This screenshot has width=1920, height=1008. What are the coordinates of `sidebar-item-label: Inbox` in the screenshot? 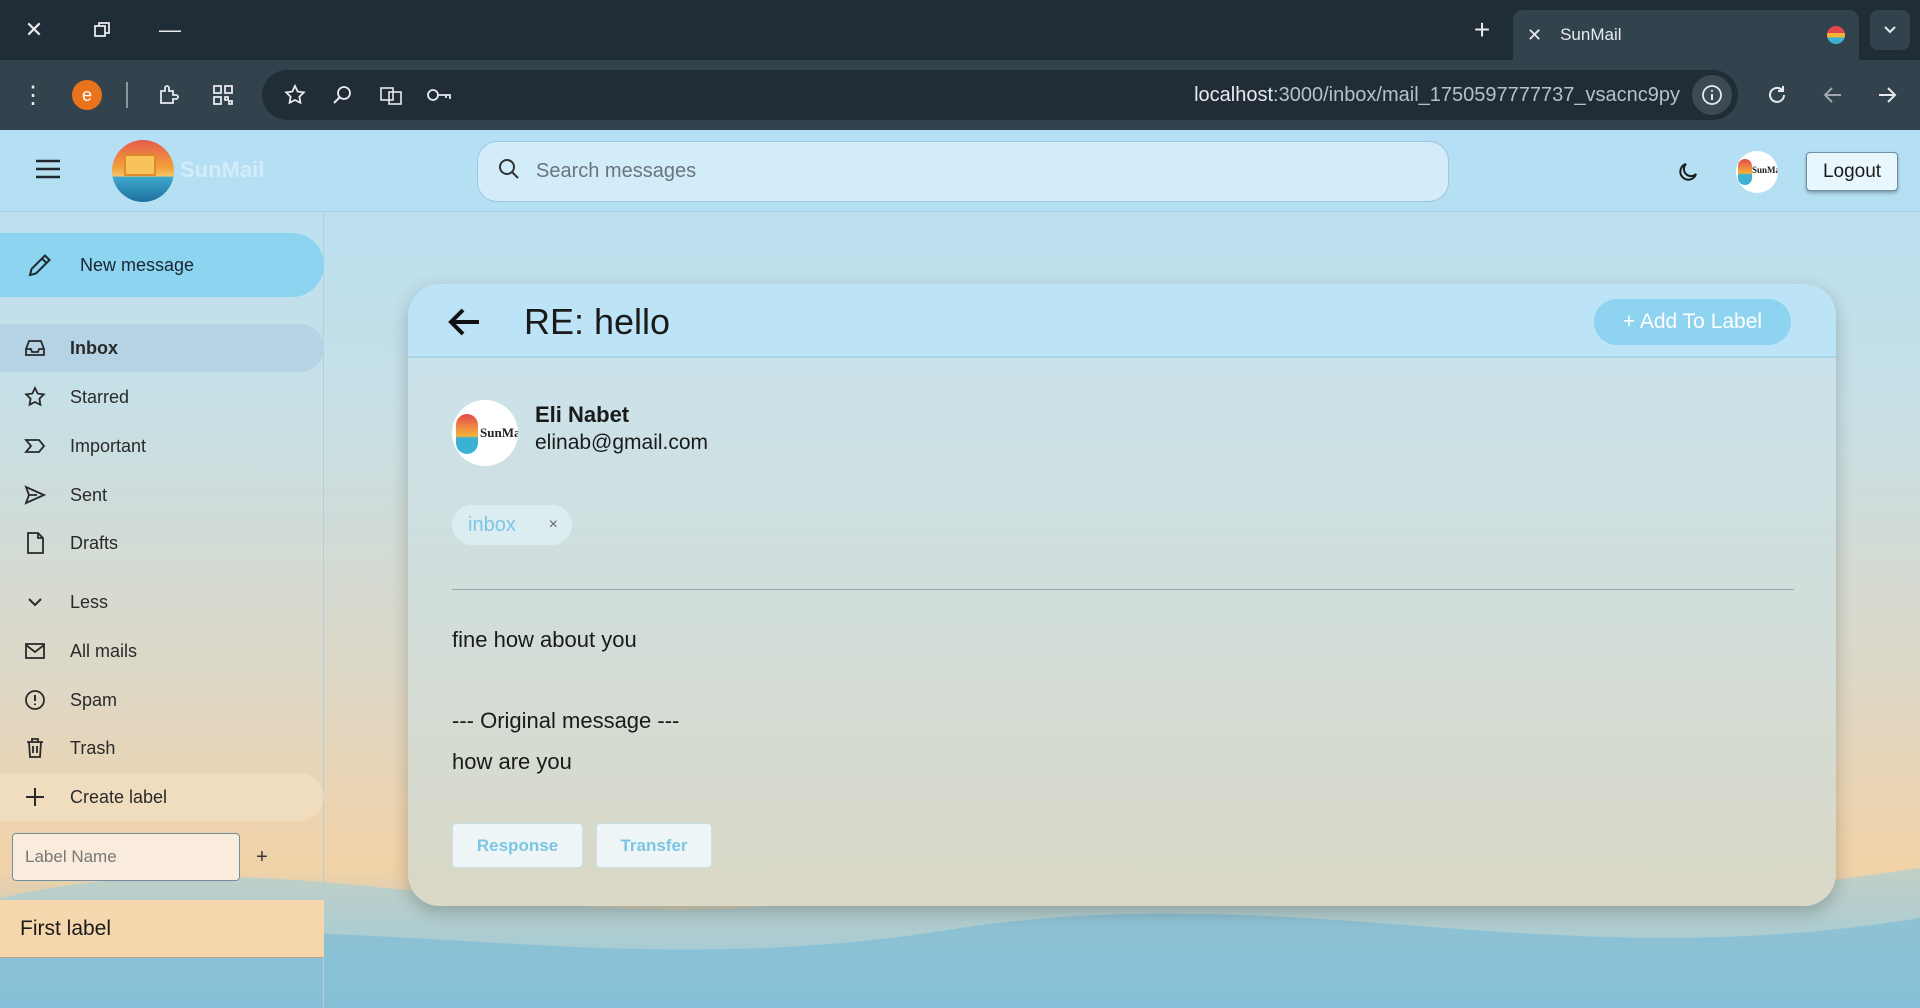 It's located at (94, 347).